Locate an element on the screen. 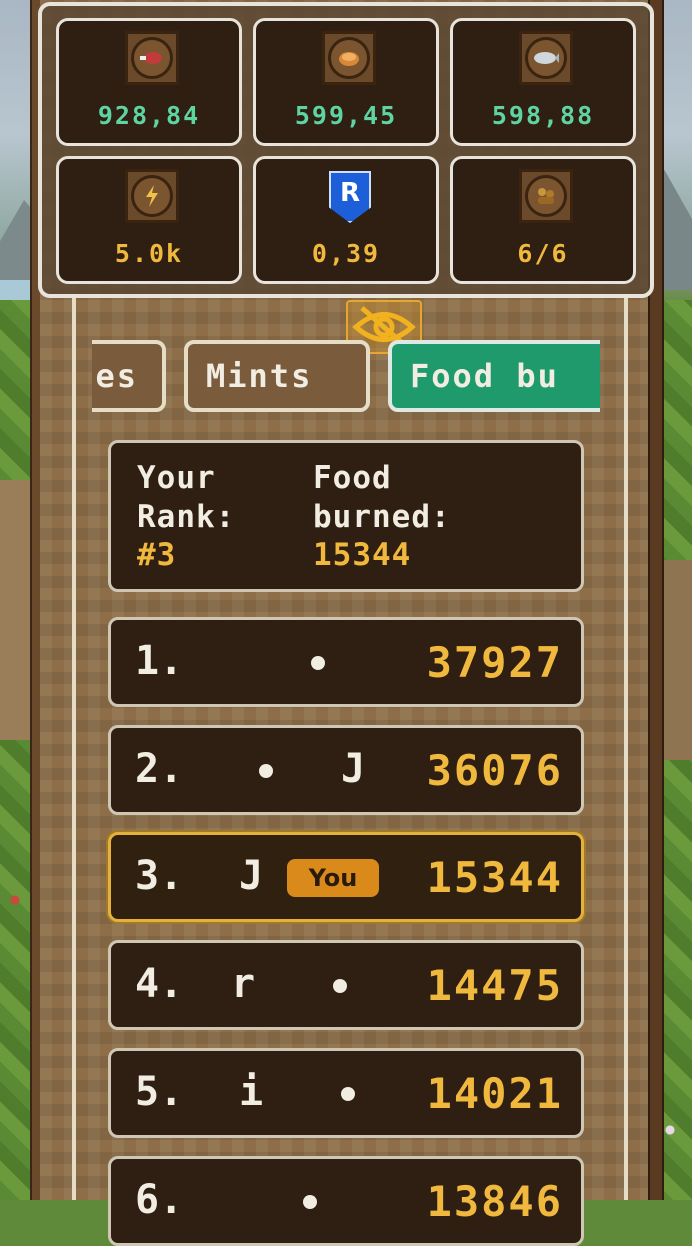 The width and height of the screenshot is (692, 1246). workers-icon is located at coordinates (546, 196).